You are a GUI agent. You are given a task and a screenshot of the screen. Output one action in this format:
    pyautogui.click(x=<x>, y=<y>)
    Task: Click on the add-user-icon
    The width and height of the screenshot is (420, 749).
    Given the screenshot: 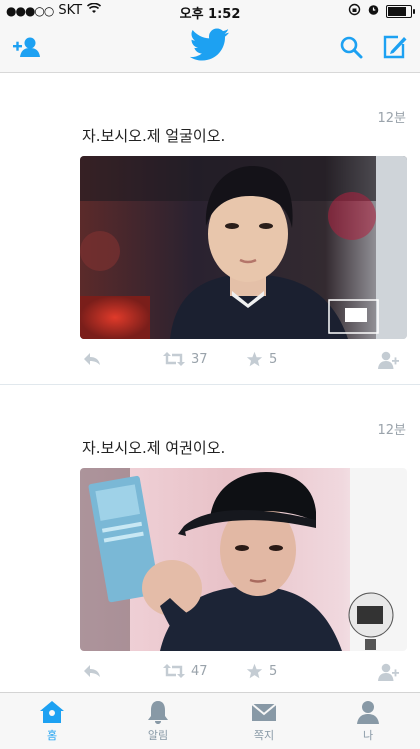 What is the action you would take?
    pyautogui.click(x=26, y=47)
    